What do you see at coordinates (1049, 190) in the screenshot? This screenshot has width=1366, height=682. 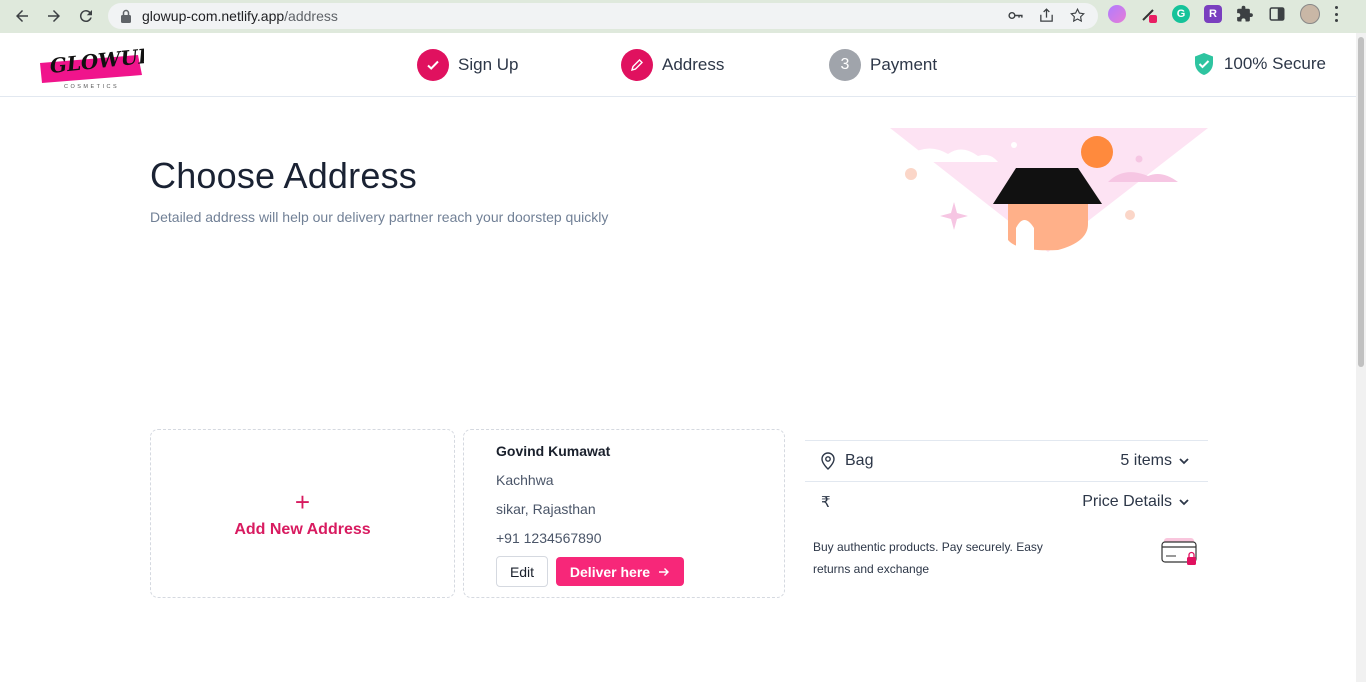 I see `house-illustration` at bounding box center [1049, 190].